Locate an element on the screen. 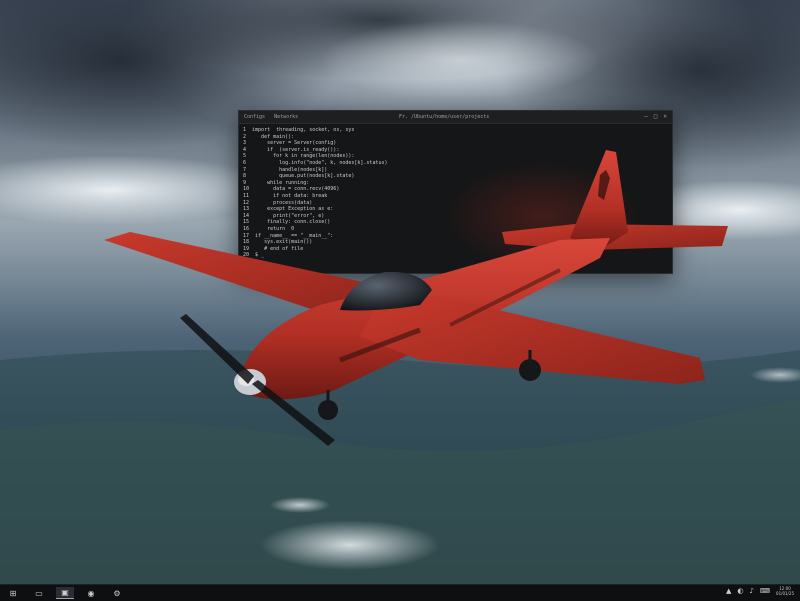 This screenshot has height=601, width=800. network-icon: ◐ is located at coordinates (740, 591).